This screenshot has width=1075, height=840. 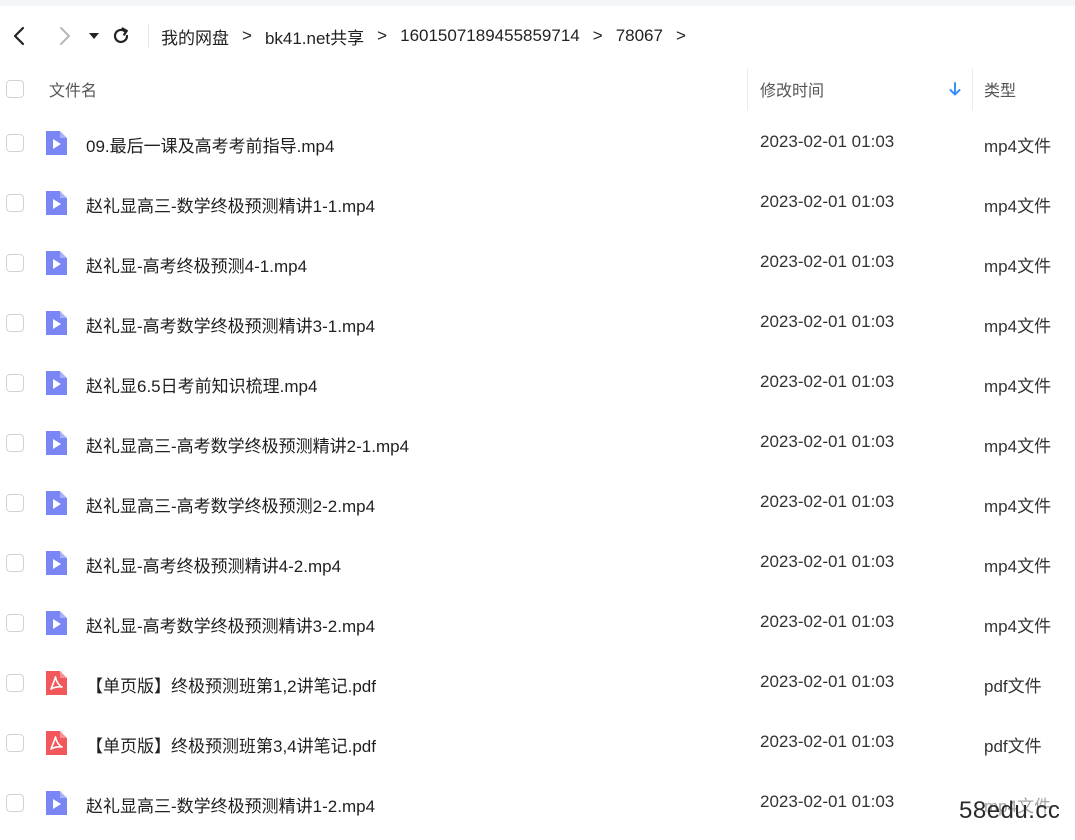 I want to click on caret-down-icon, so click(x=94, y=36).